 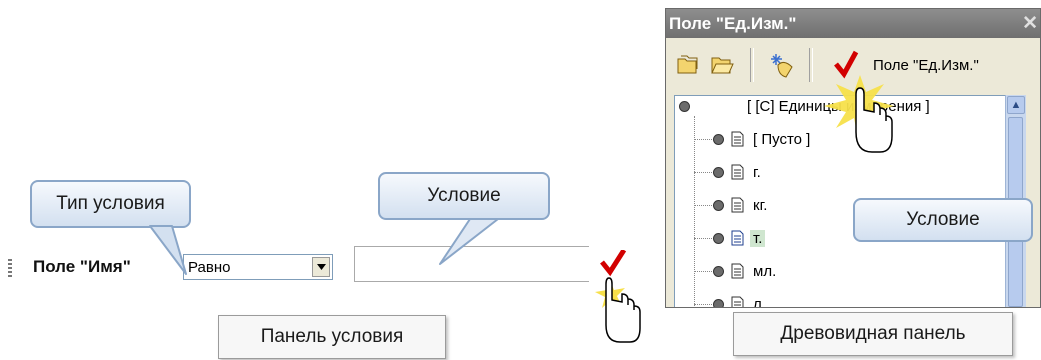 I want to click on tree-item: мл., so click(x=764, y=271).